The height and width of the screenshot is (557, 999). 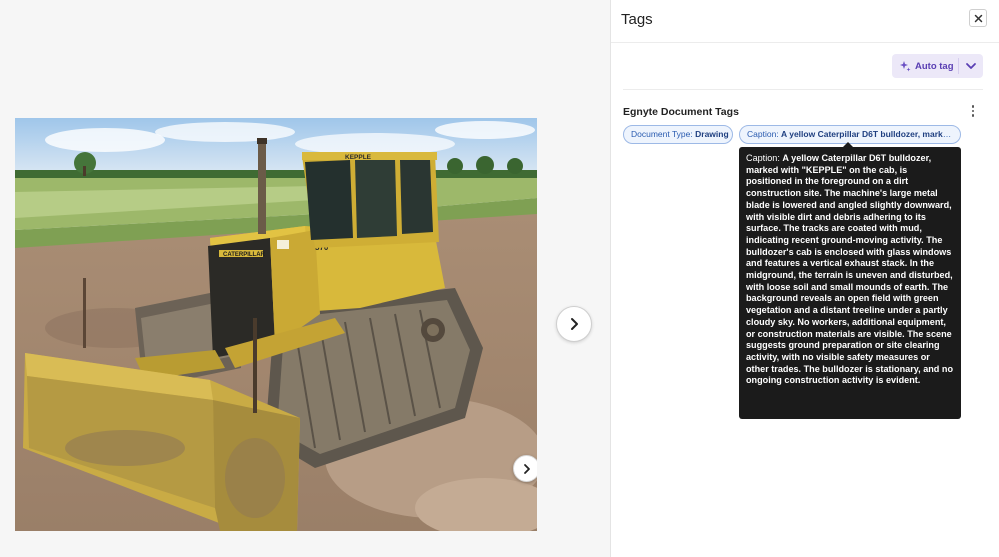 I want to click on tooltip-label: Caption:, so click(x=763, y=158).